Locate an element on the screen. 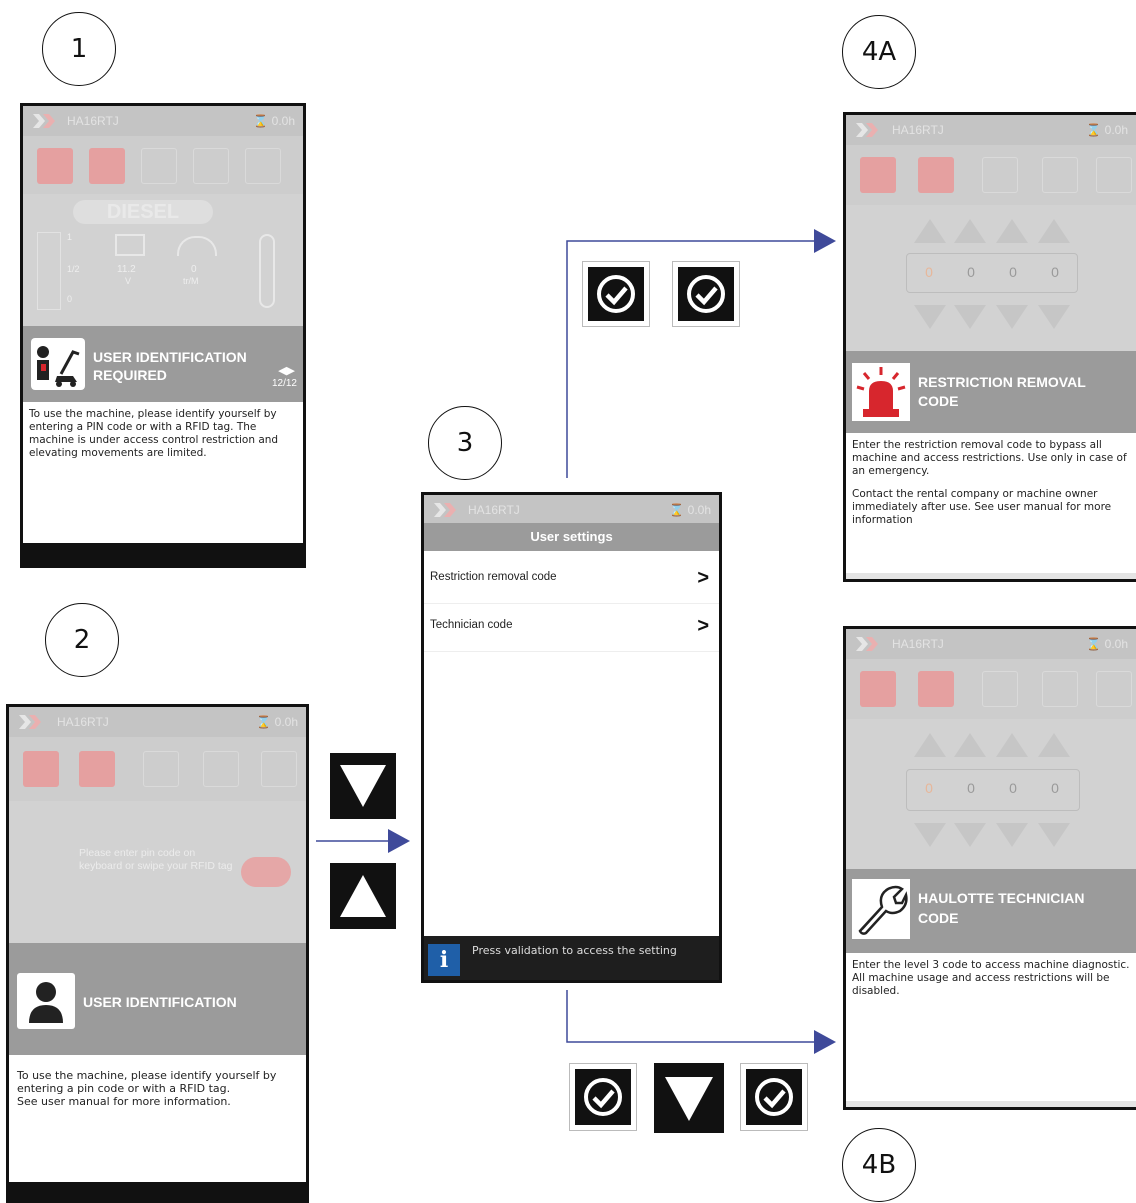  up-key-button is located at coordinates (363, 896).